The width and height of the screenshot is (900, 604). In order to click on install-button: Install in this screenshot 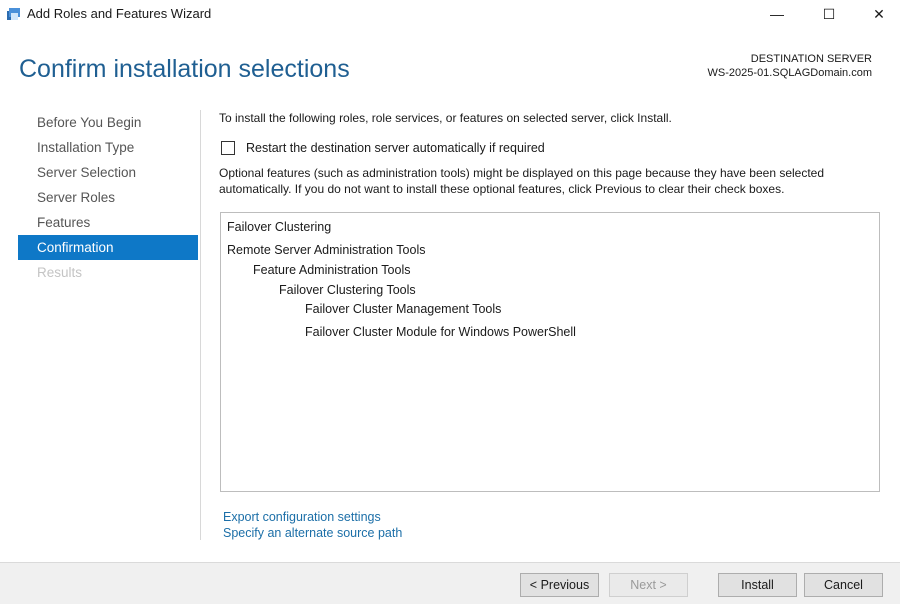, I will do `click(757, 585)`.